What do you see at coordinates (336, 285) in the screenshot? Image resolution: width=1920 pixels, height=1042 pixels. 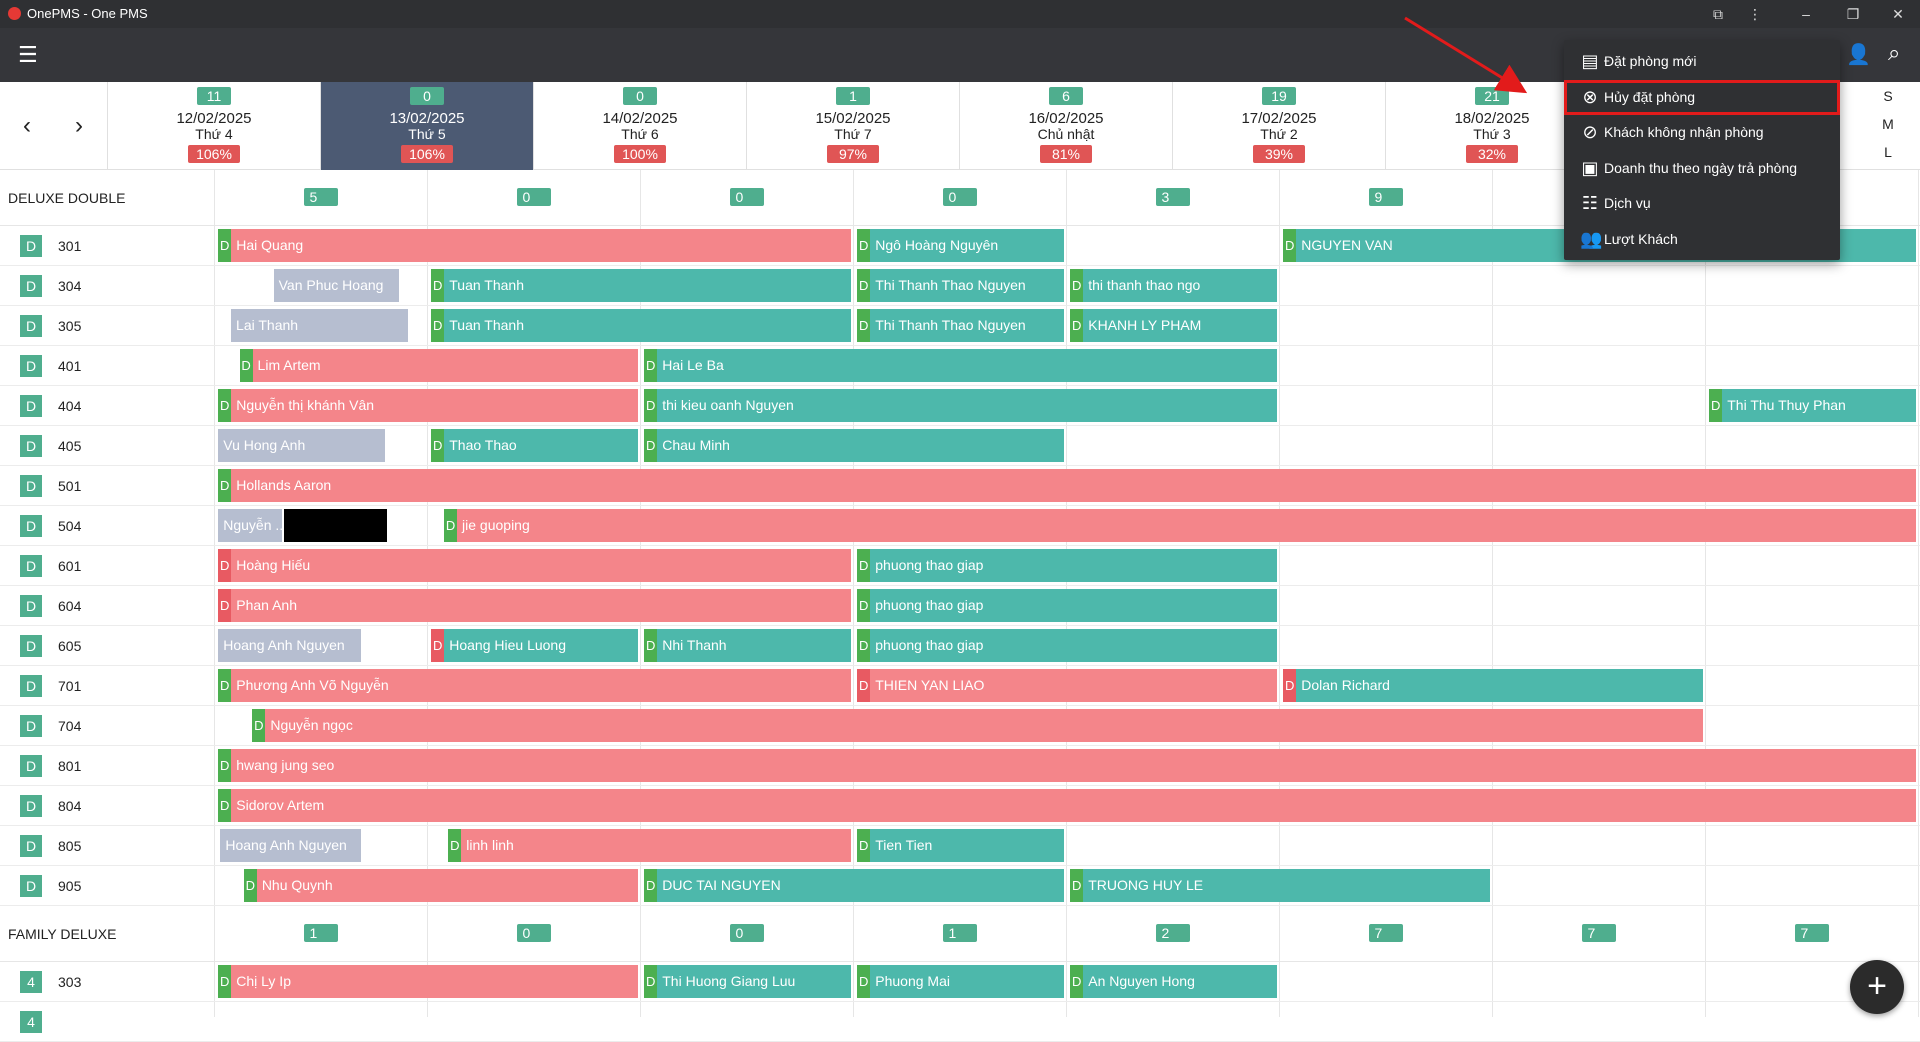 I see `booking-bar: Van Phuc Hoang` at bounding box center [336, 285].